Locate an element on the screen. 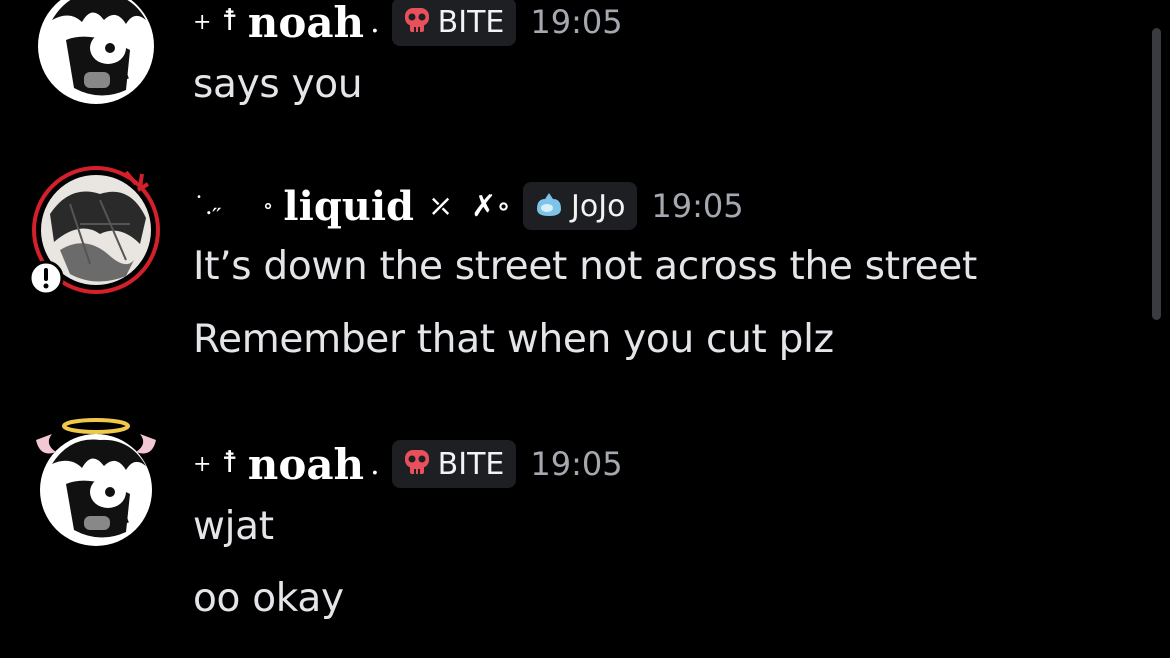 Image resolution: width=1170 pixels, height=658 pixels. message-text: Remember that when you cut plz is located at coordinates (513, 339).